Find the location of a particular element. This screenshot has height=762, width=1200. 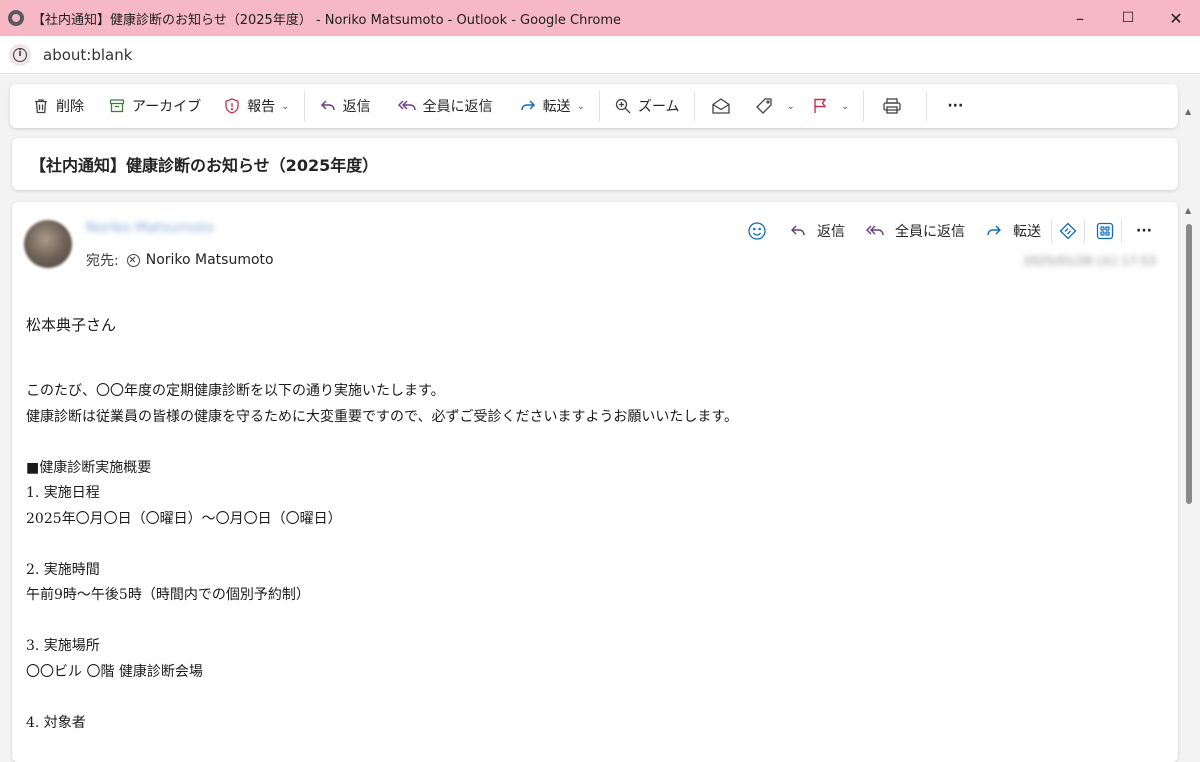

item-value: 〇〇ビル 〇階 健康診断会場 is located at coordinates (114, 671).